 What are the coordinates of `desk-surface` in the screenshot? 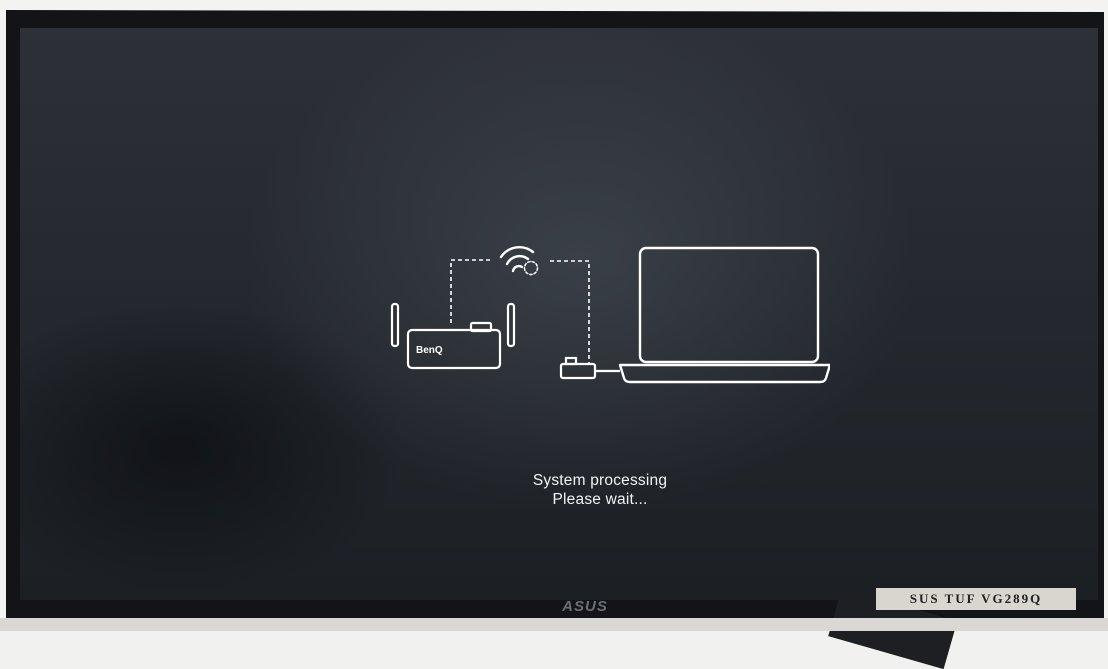 It's located at (554, 624).